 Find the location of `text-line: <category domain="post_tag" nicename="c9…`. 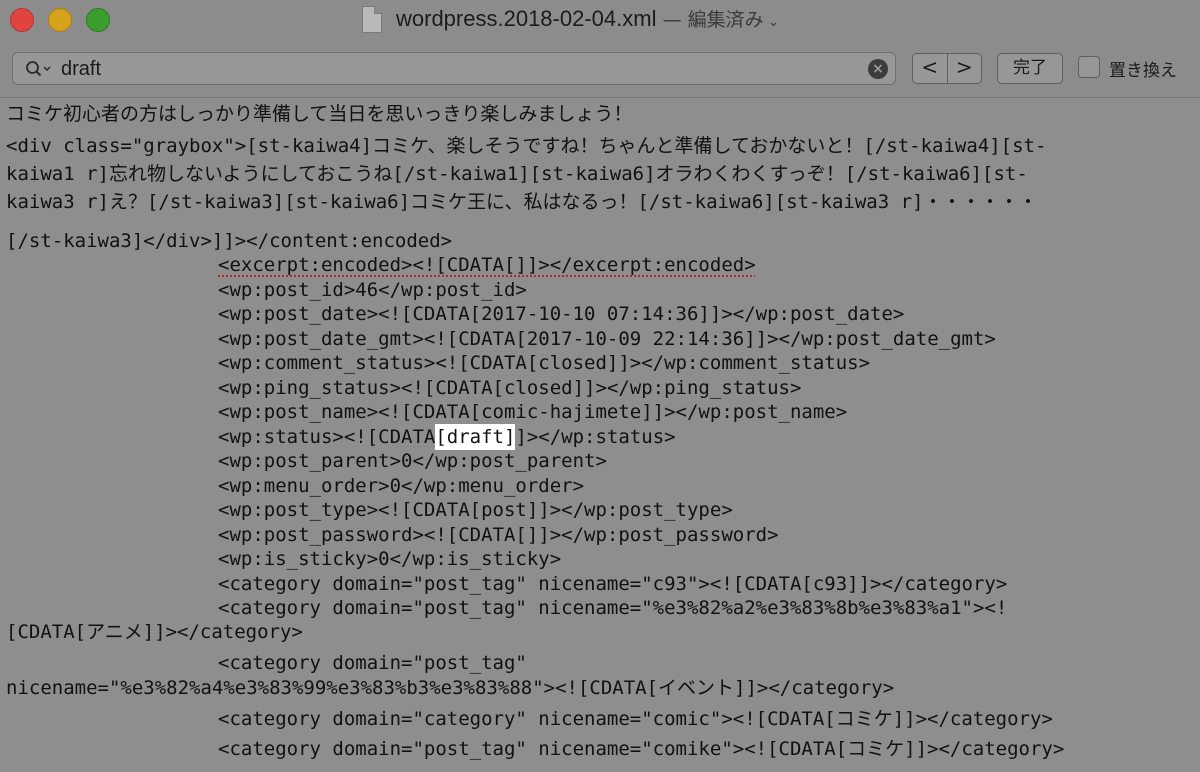

text-line: <category domain="post_tag" nicename="c9… is located at coordinates (613, 584).